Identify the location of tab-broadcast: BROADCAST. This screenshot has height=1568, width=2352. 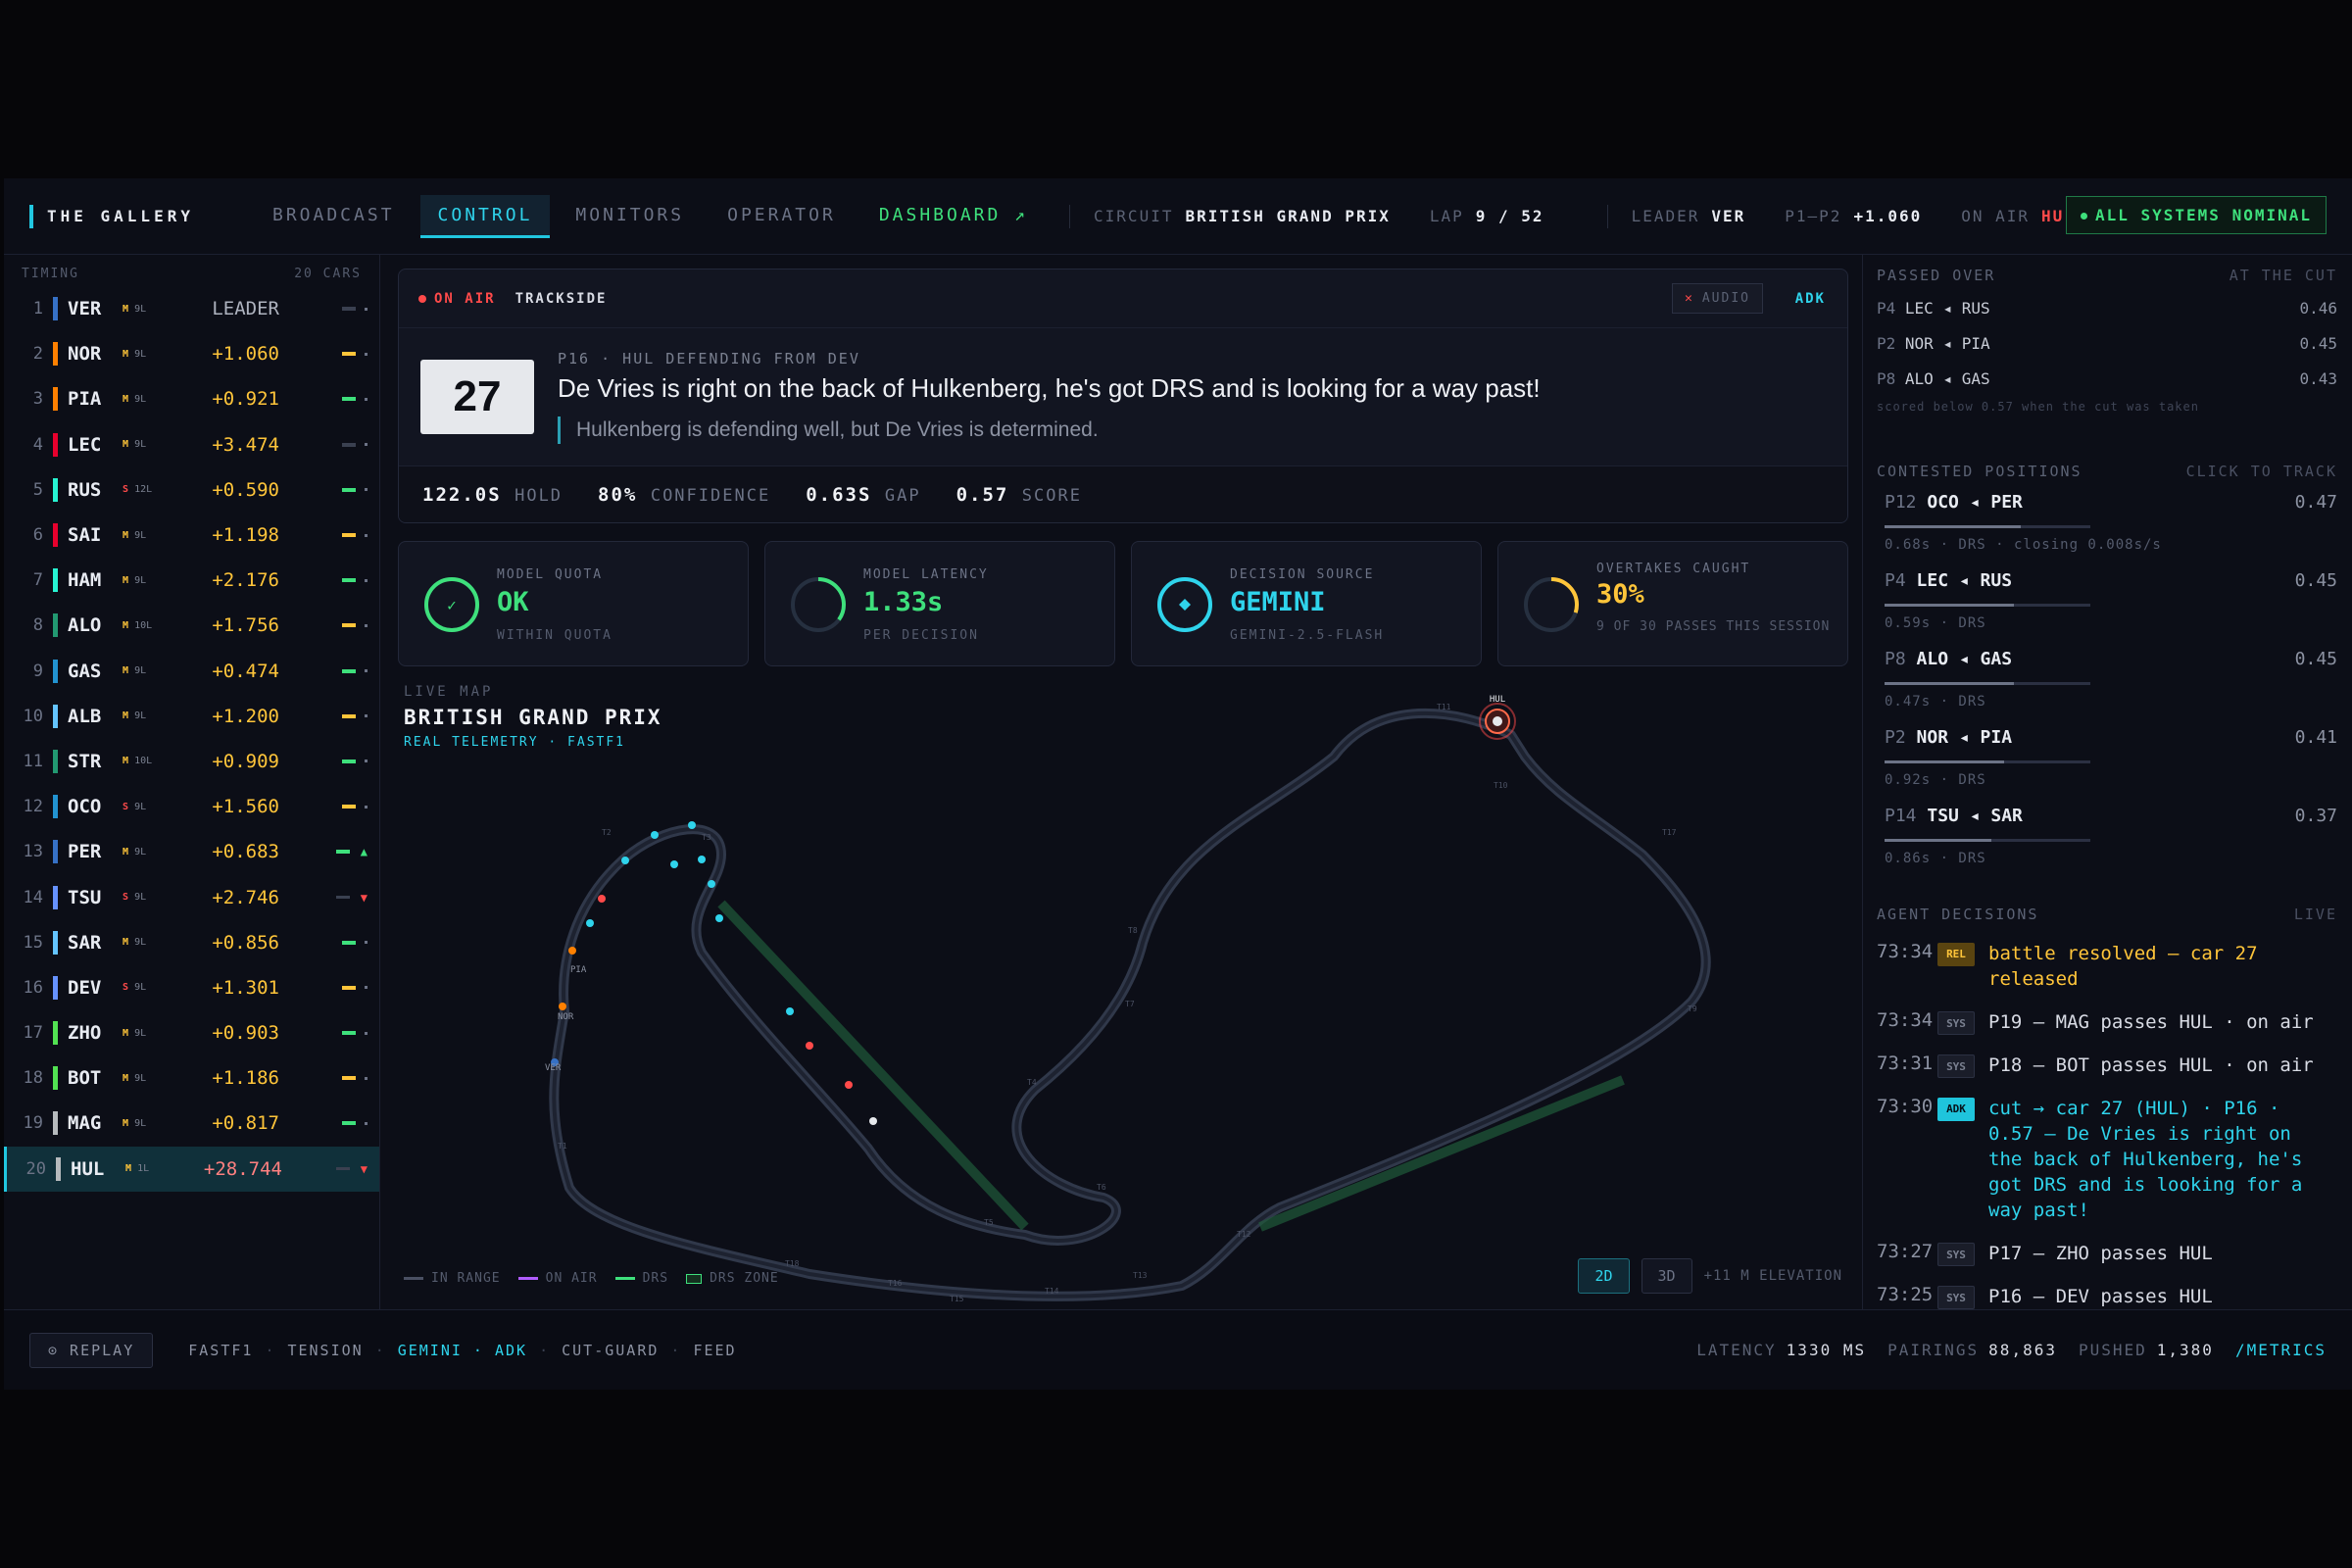
(334, 217).